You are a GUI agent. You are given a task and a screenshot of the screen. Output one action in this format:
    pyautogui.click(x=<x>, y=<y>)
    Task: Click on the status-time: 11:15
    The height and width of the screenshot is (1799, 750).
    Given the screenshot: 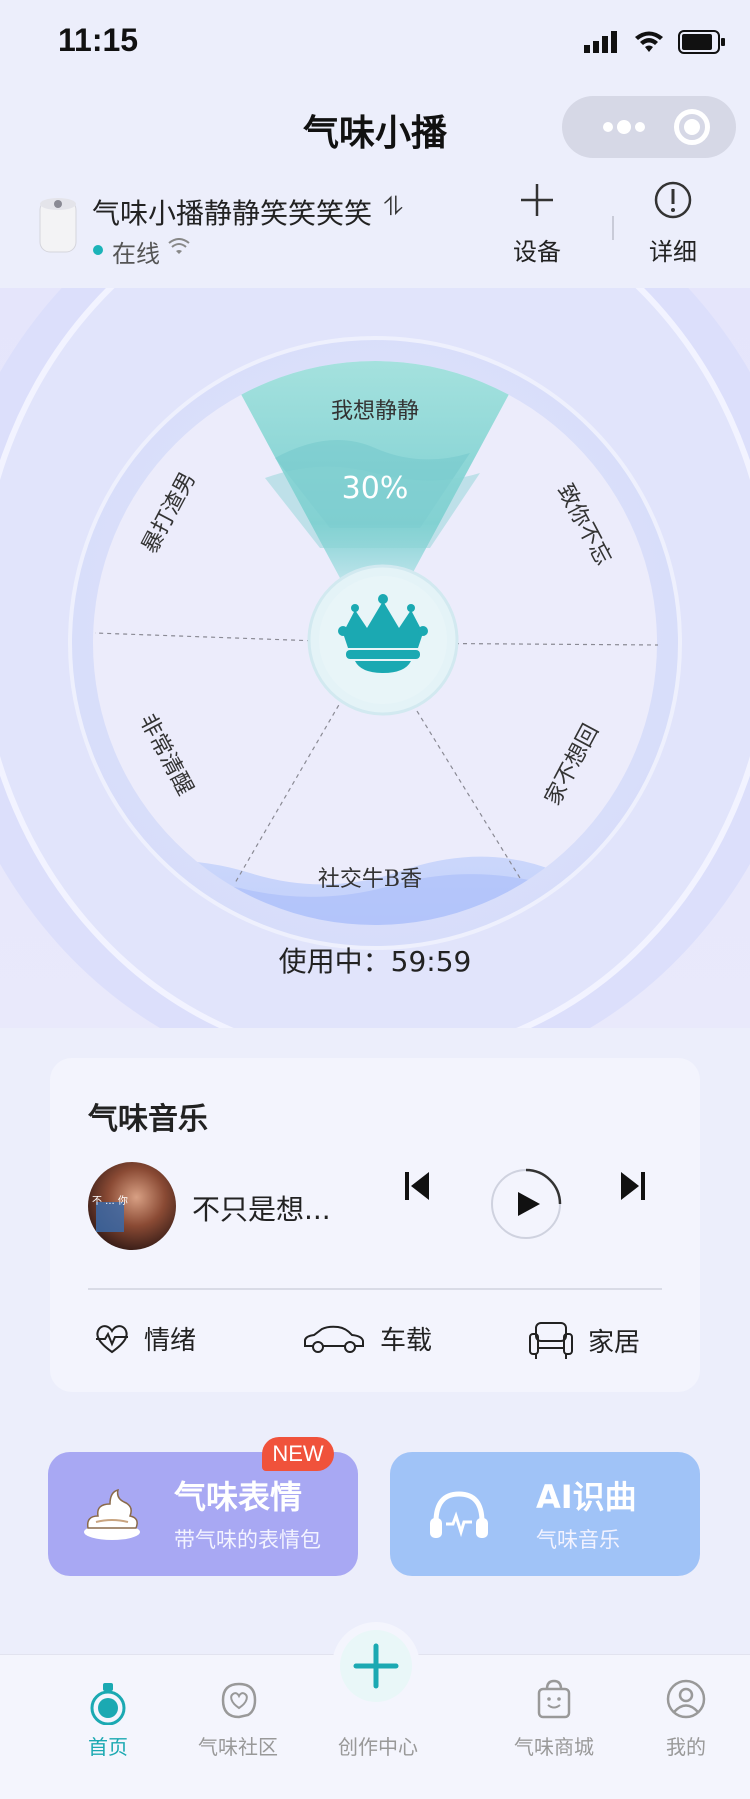 What is the action you would take?
    pyautogui.click(x=98, y=40)
    